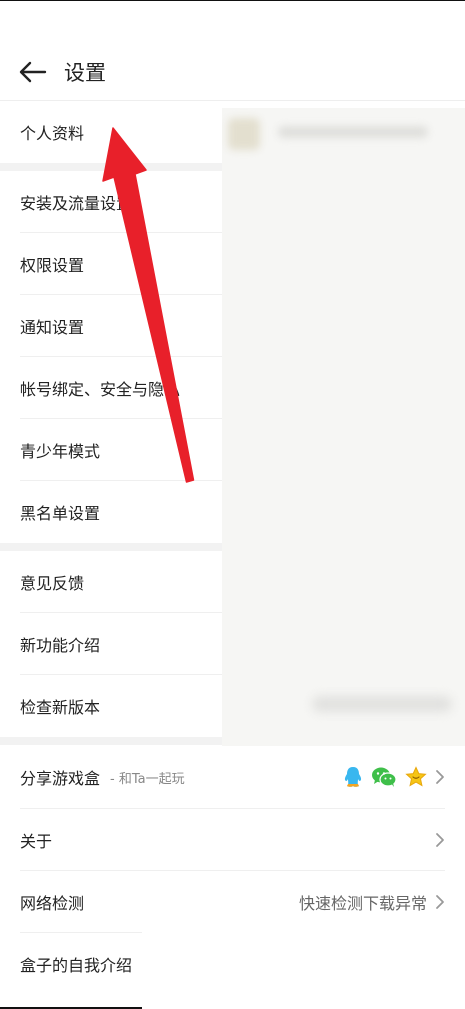 This screenshot has width=465, height=1009. Describe the element at coordinates (111, 512) in the screenshot. I see `menu-item-blacklist: 黑名单设置` at that location.